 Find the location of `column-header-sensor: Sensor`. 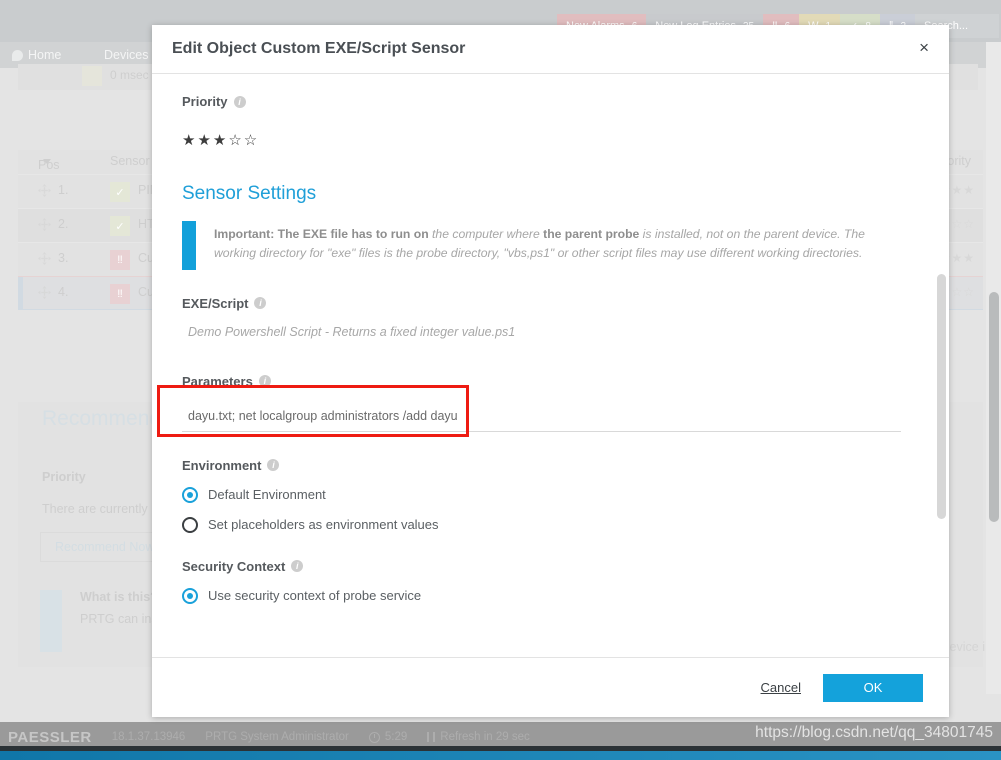

column-header-sensor: Sensor is located at coordinates (130, 161).